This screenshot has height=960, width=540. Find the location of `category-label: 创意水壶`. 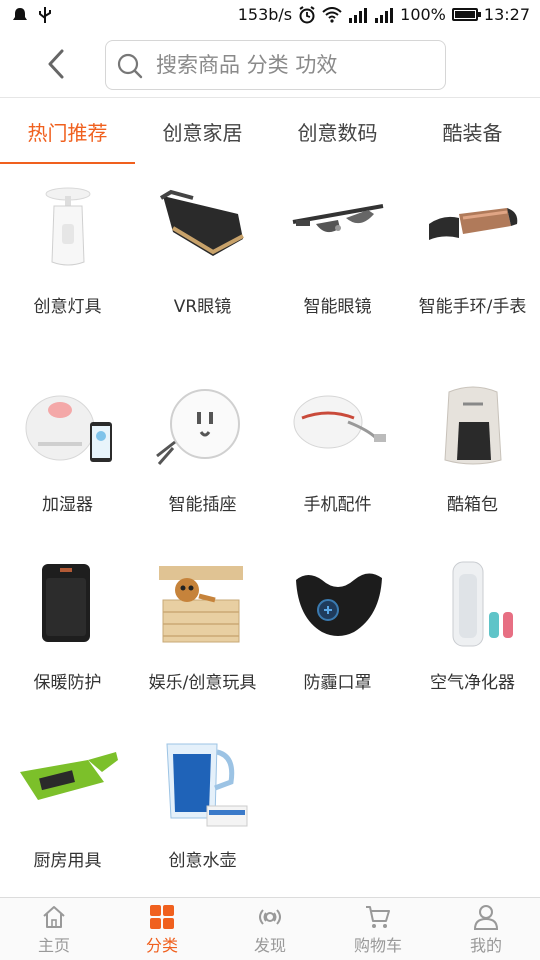

category-label: 创意水壶 is located at coordinates (202, 861).